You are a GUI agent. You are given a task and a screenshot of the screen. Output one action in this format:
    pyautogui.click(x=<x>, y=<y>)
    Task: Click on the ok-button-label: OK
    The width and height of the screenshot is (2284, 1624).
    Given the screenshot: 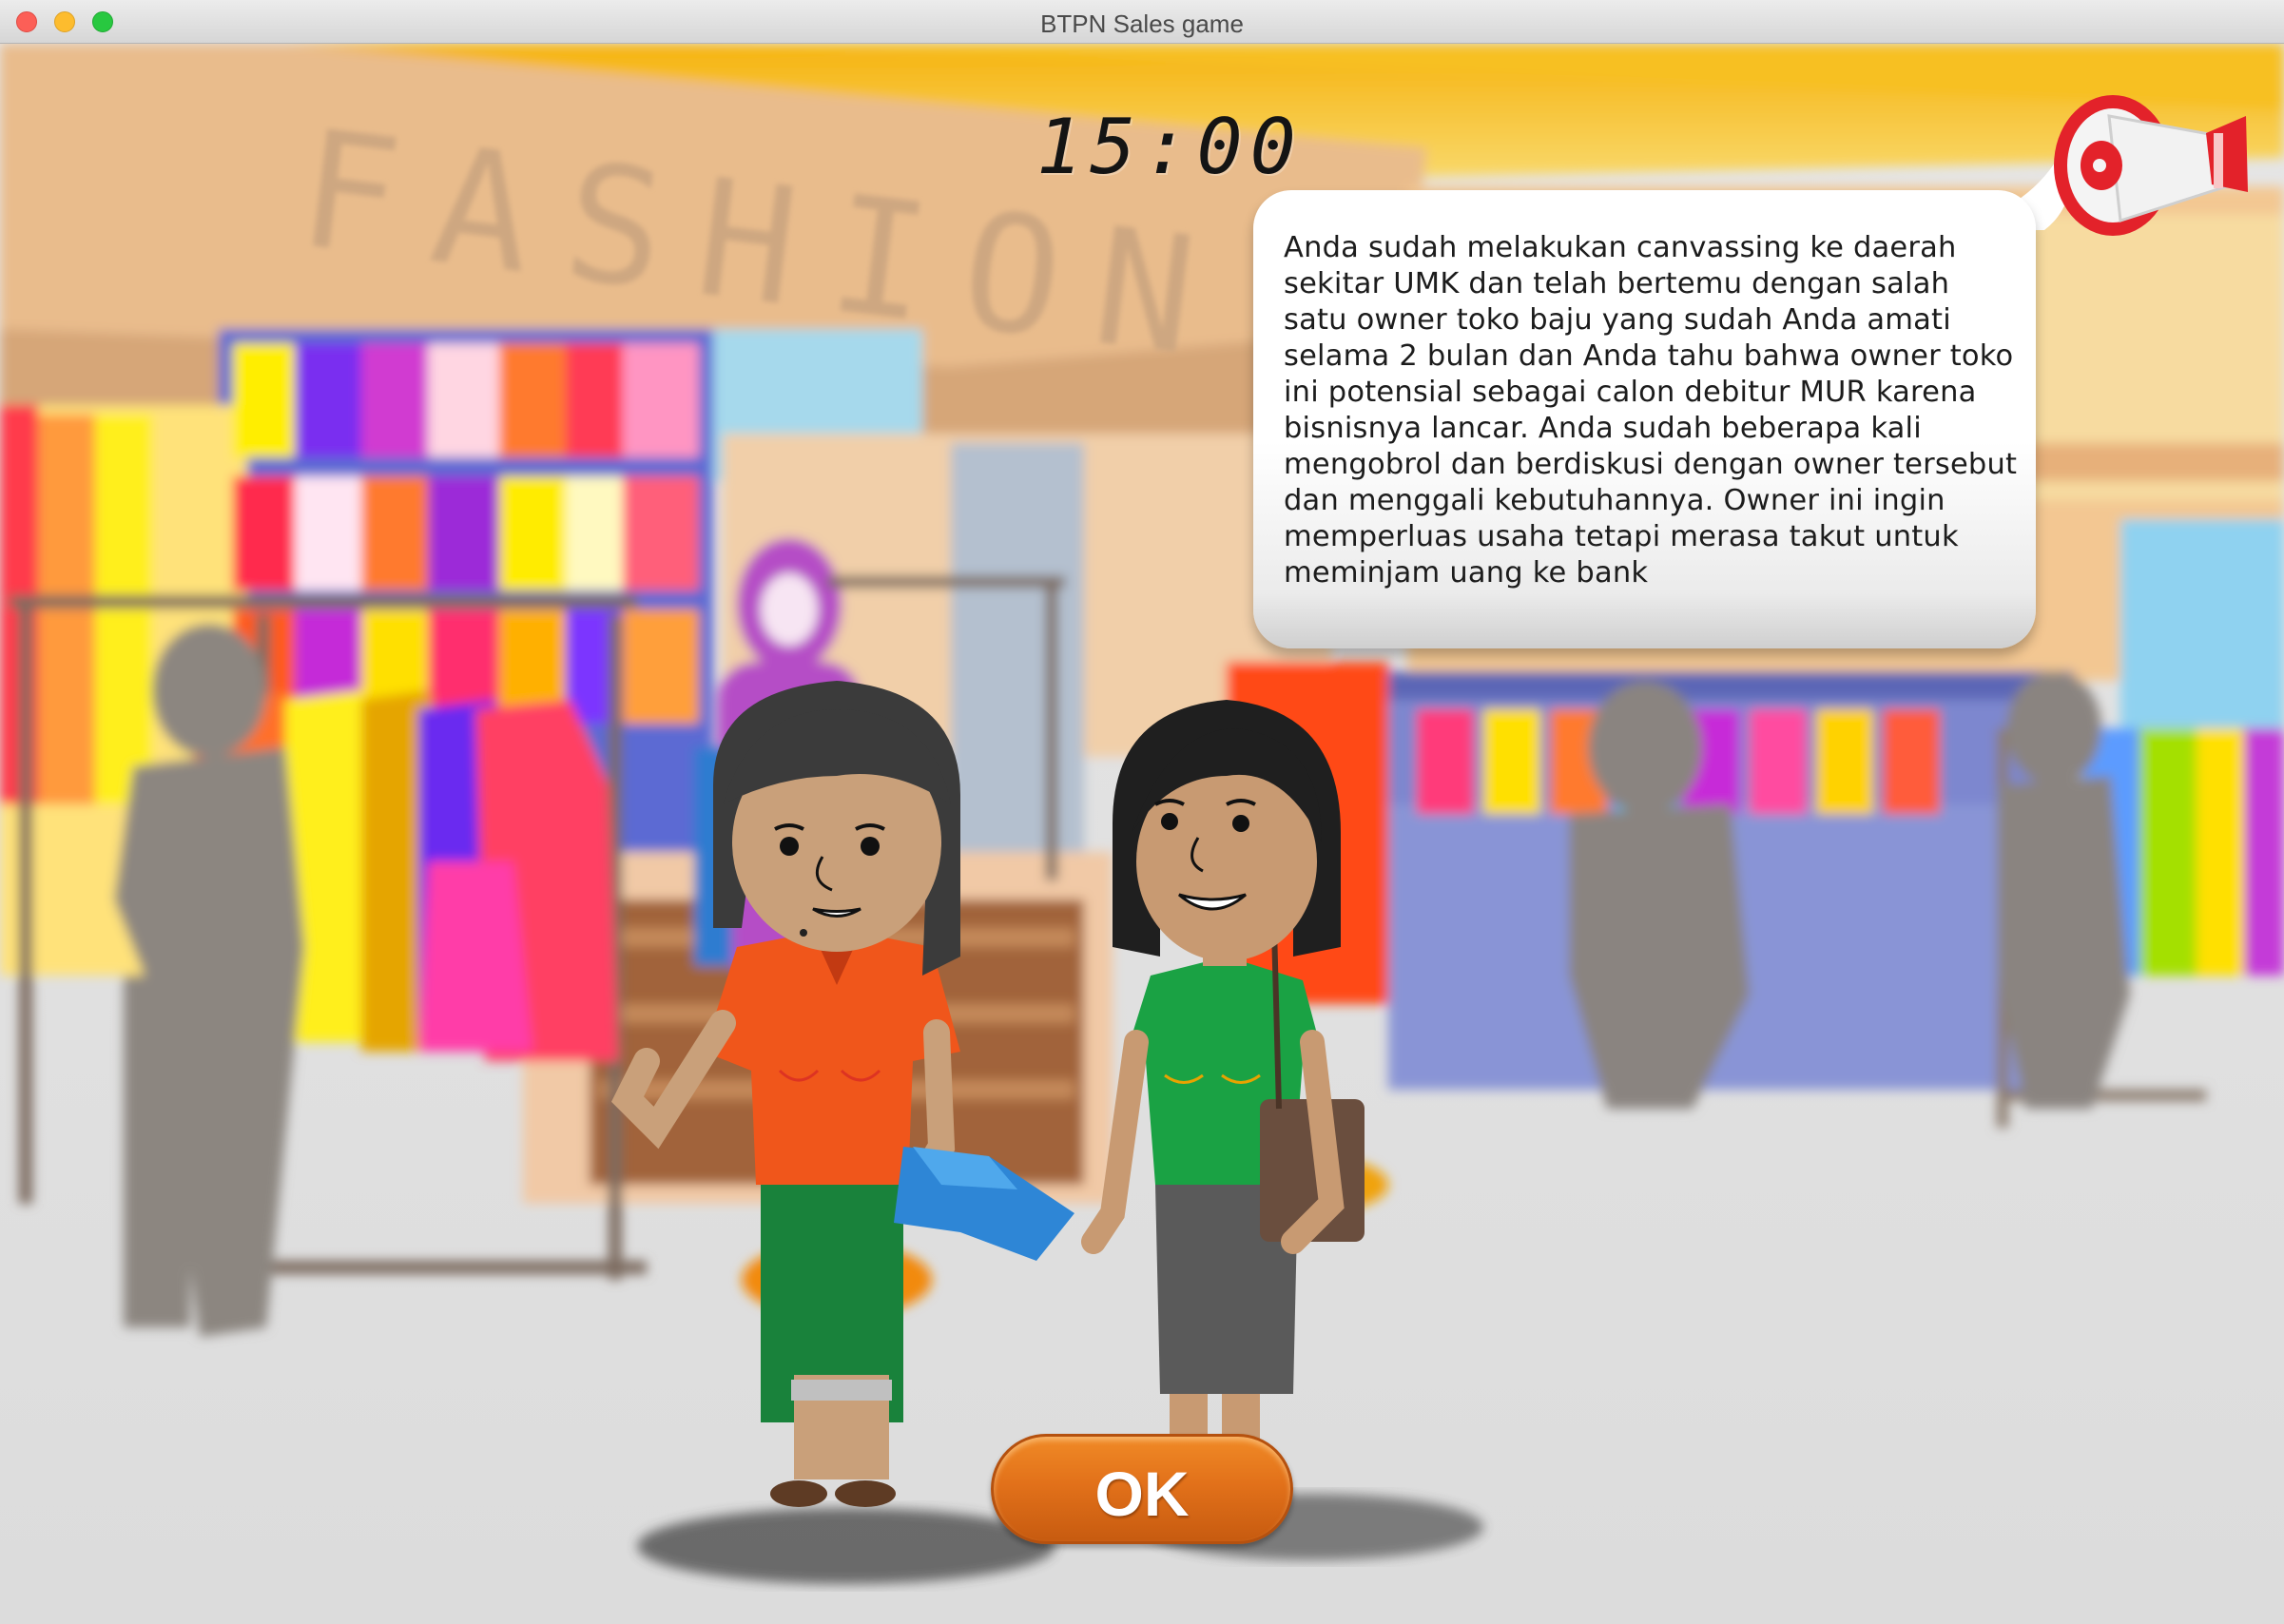 What is the action you would take?
    pyautogui.click(x=1142, y=1494)
    